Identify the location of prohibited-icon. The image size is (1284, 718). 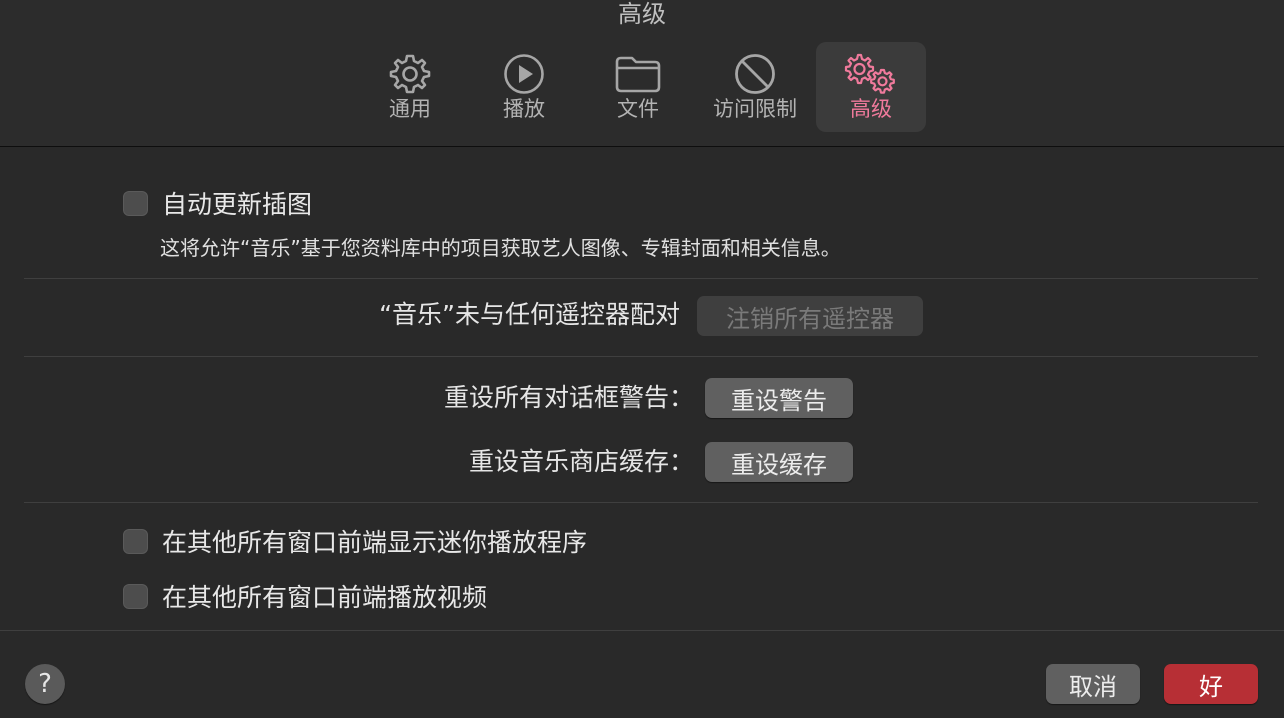
(755, 74).